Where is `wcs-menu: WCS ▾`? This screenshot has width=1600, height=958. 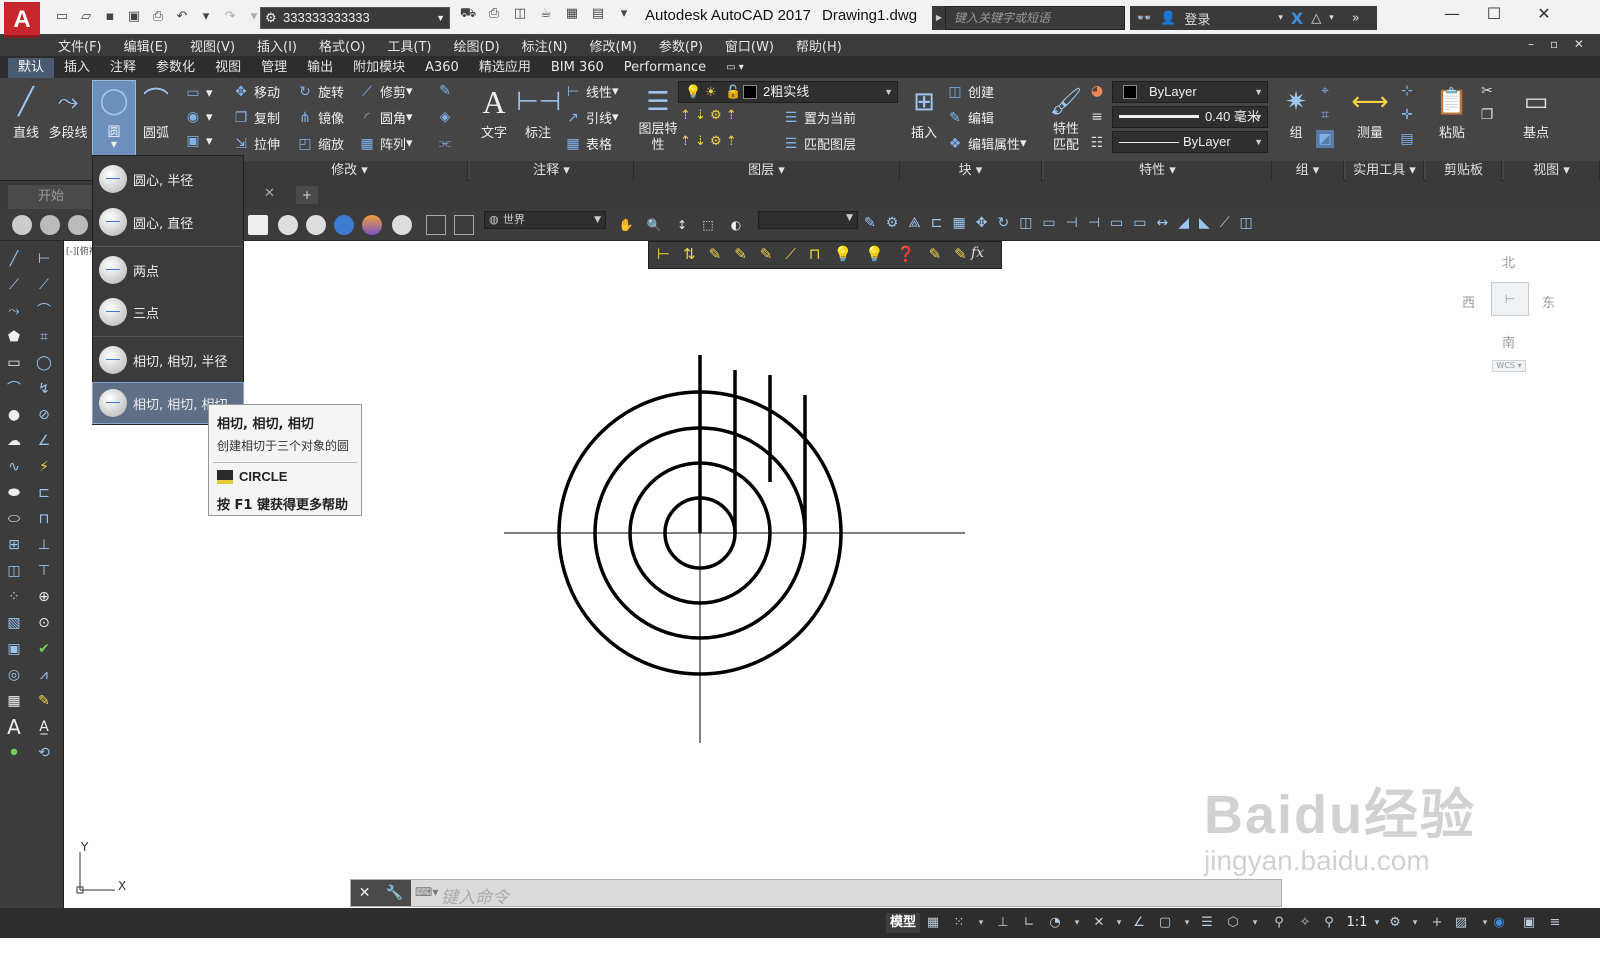
wcs-menu: WCS ▾ is located at coordinates (1509, 366).